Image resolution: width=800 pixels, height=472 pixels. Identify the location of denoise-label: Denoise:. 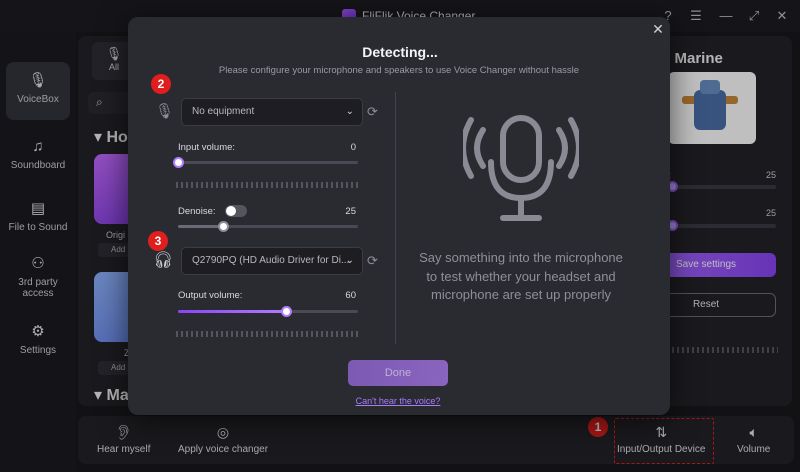
(197, 211).